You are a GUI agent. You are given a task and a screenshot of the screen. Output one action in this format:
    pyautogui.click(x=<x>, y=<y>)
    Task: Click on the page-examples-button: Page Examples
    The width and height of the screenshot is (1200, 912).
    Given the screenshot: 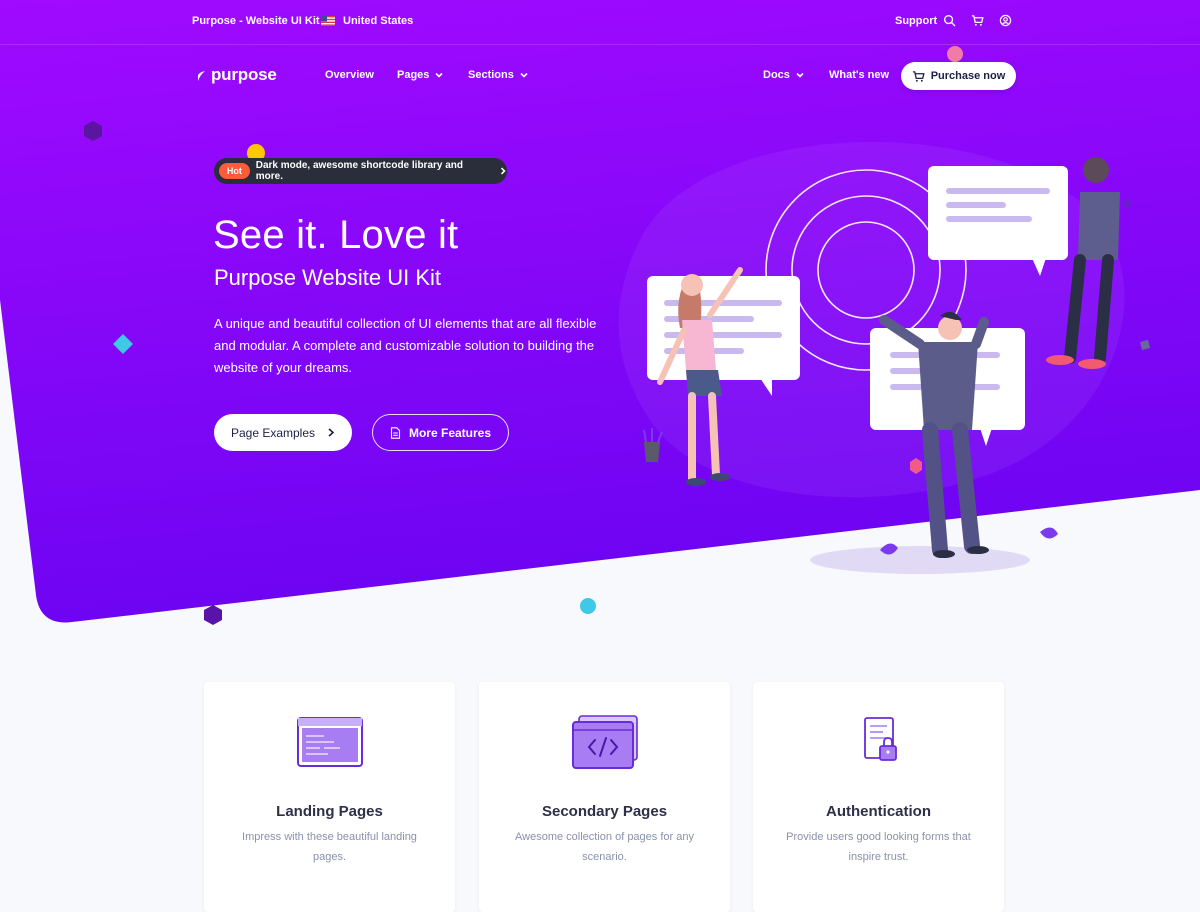 What is the action you would take?
    pyautogui.click(x=283, y=432)
    